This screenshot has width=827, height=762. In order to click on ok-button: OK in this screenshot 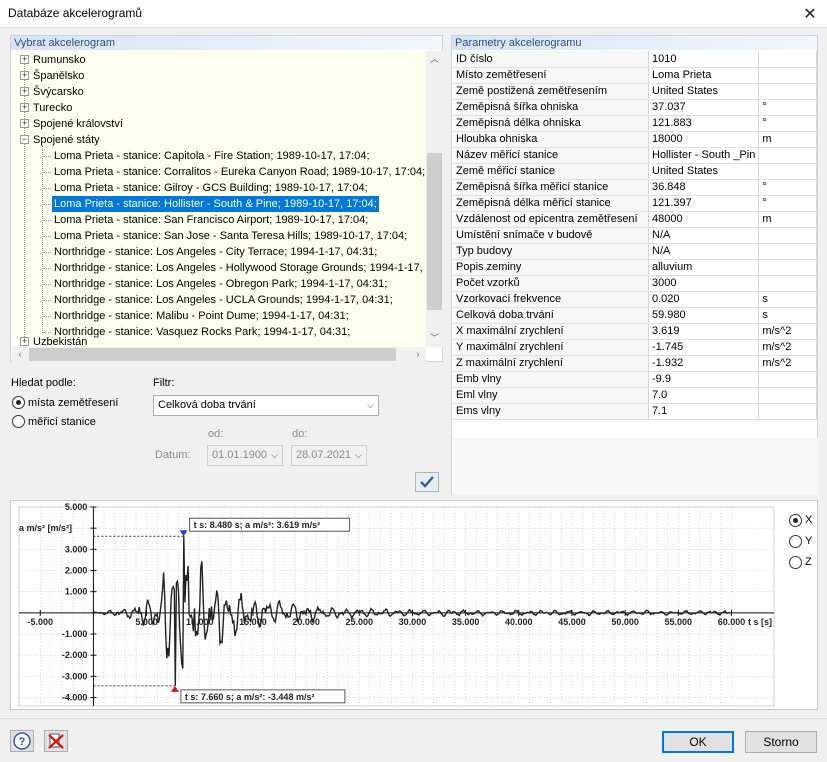, I will do `click(698, 742)`.